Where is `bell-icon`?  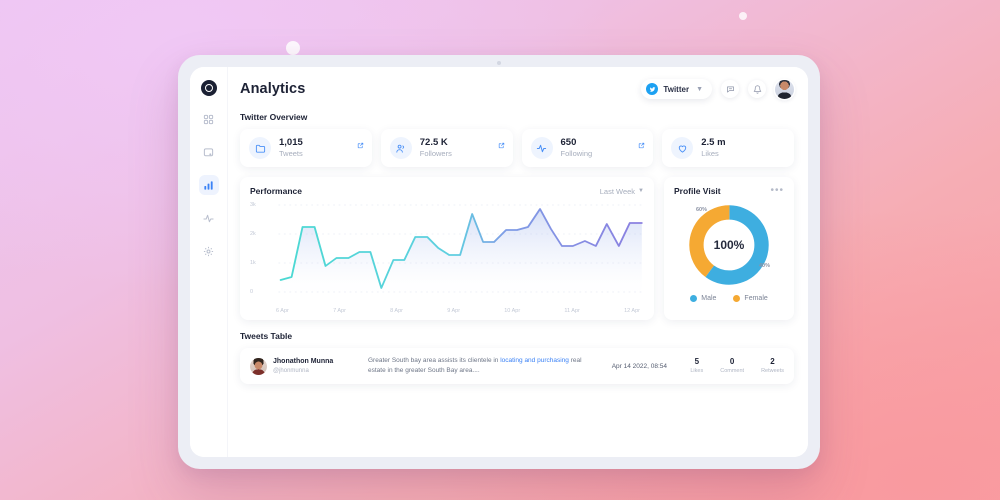 bell-icon is located at coordinates (757, 89).